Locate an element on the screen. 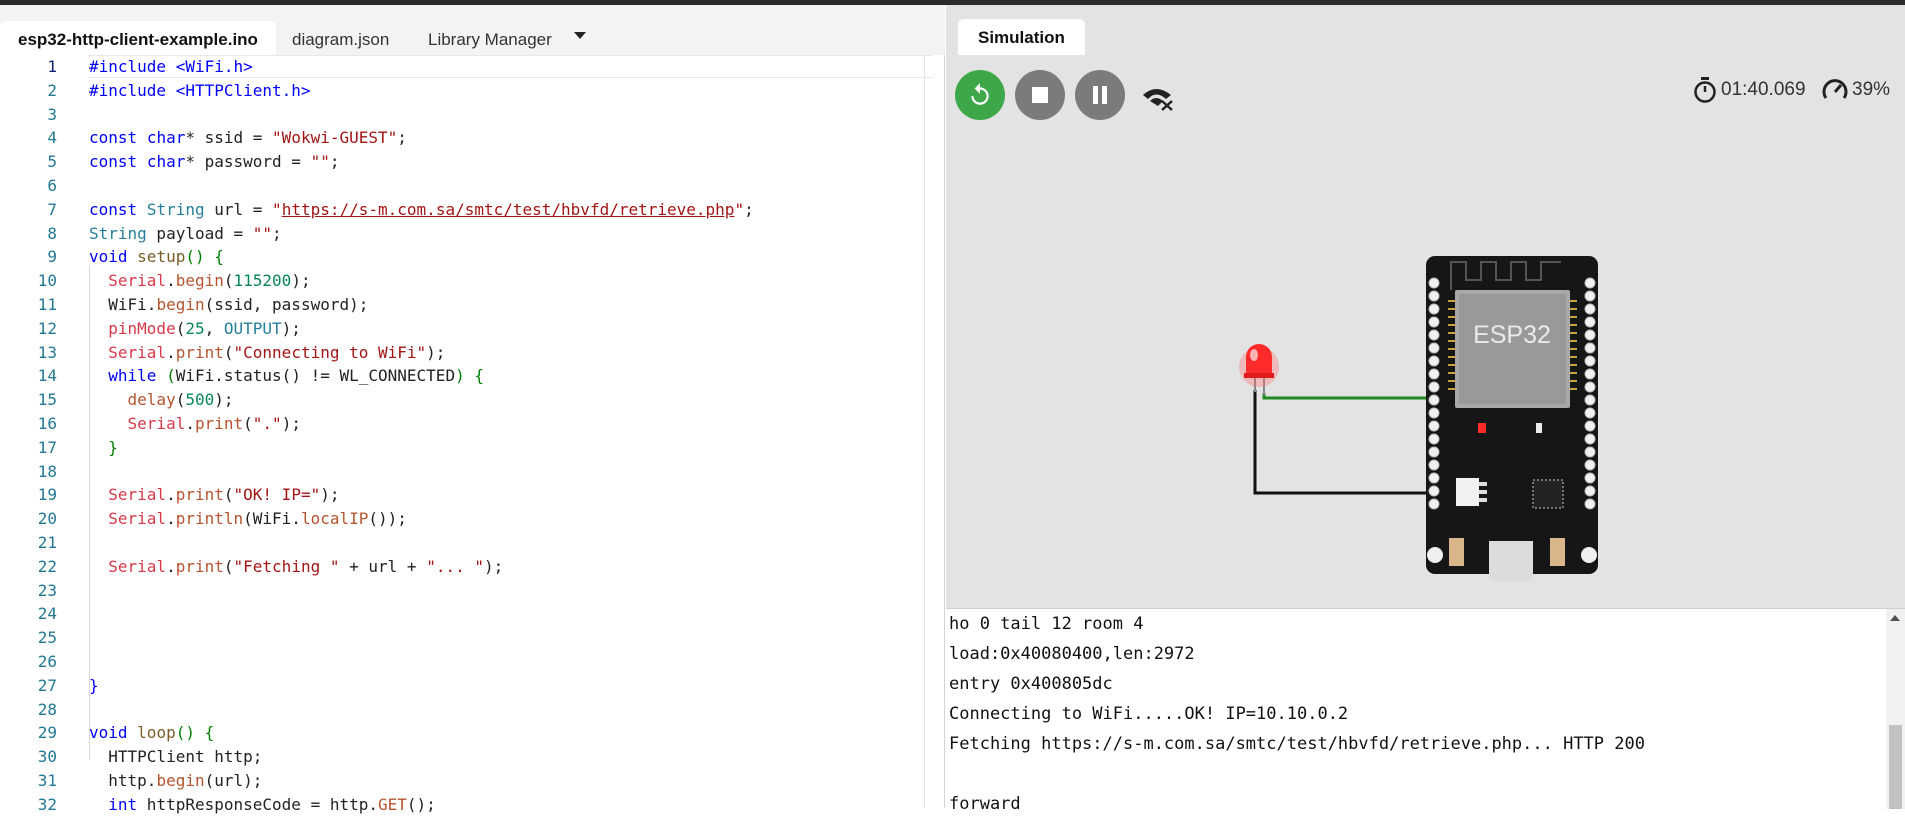 The width and height of the screenshot is (1905, 819). line-number: 29 is located at coordinates (47, 733).